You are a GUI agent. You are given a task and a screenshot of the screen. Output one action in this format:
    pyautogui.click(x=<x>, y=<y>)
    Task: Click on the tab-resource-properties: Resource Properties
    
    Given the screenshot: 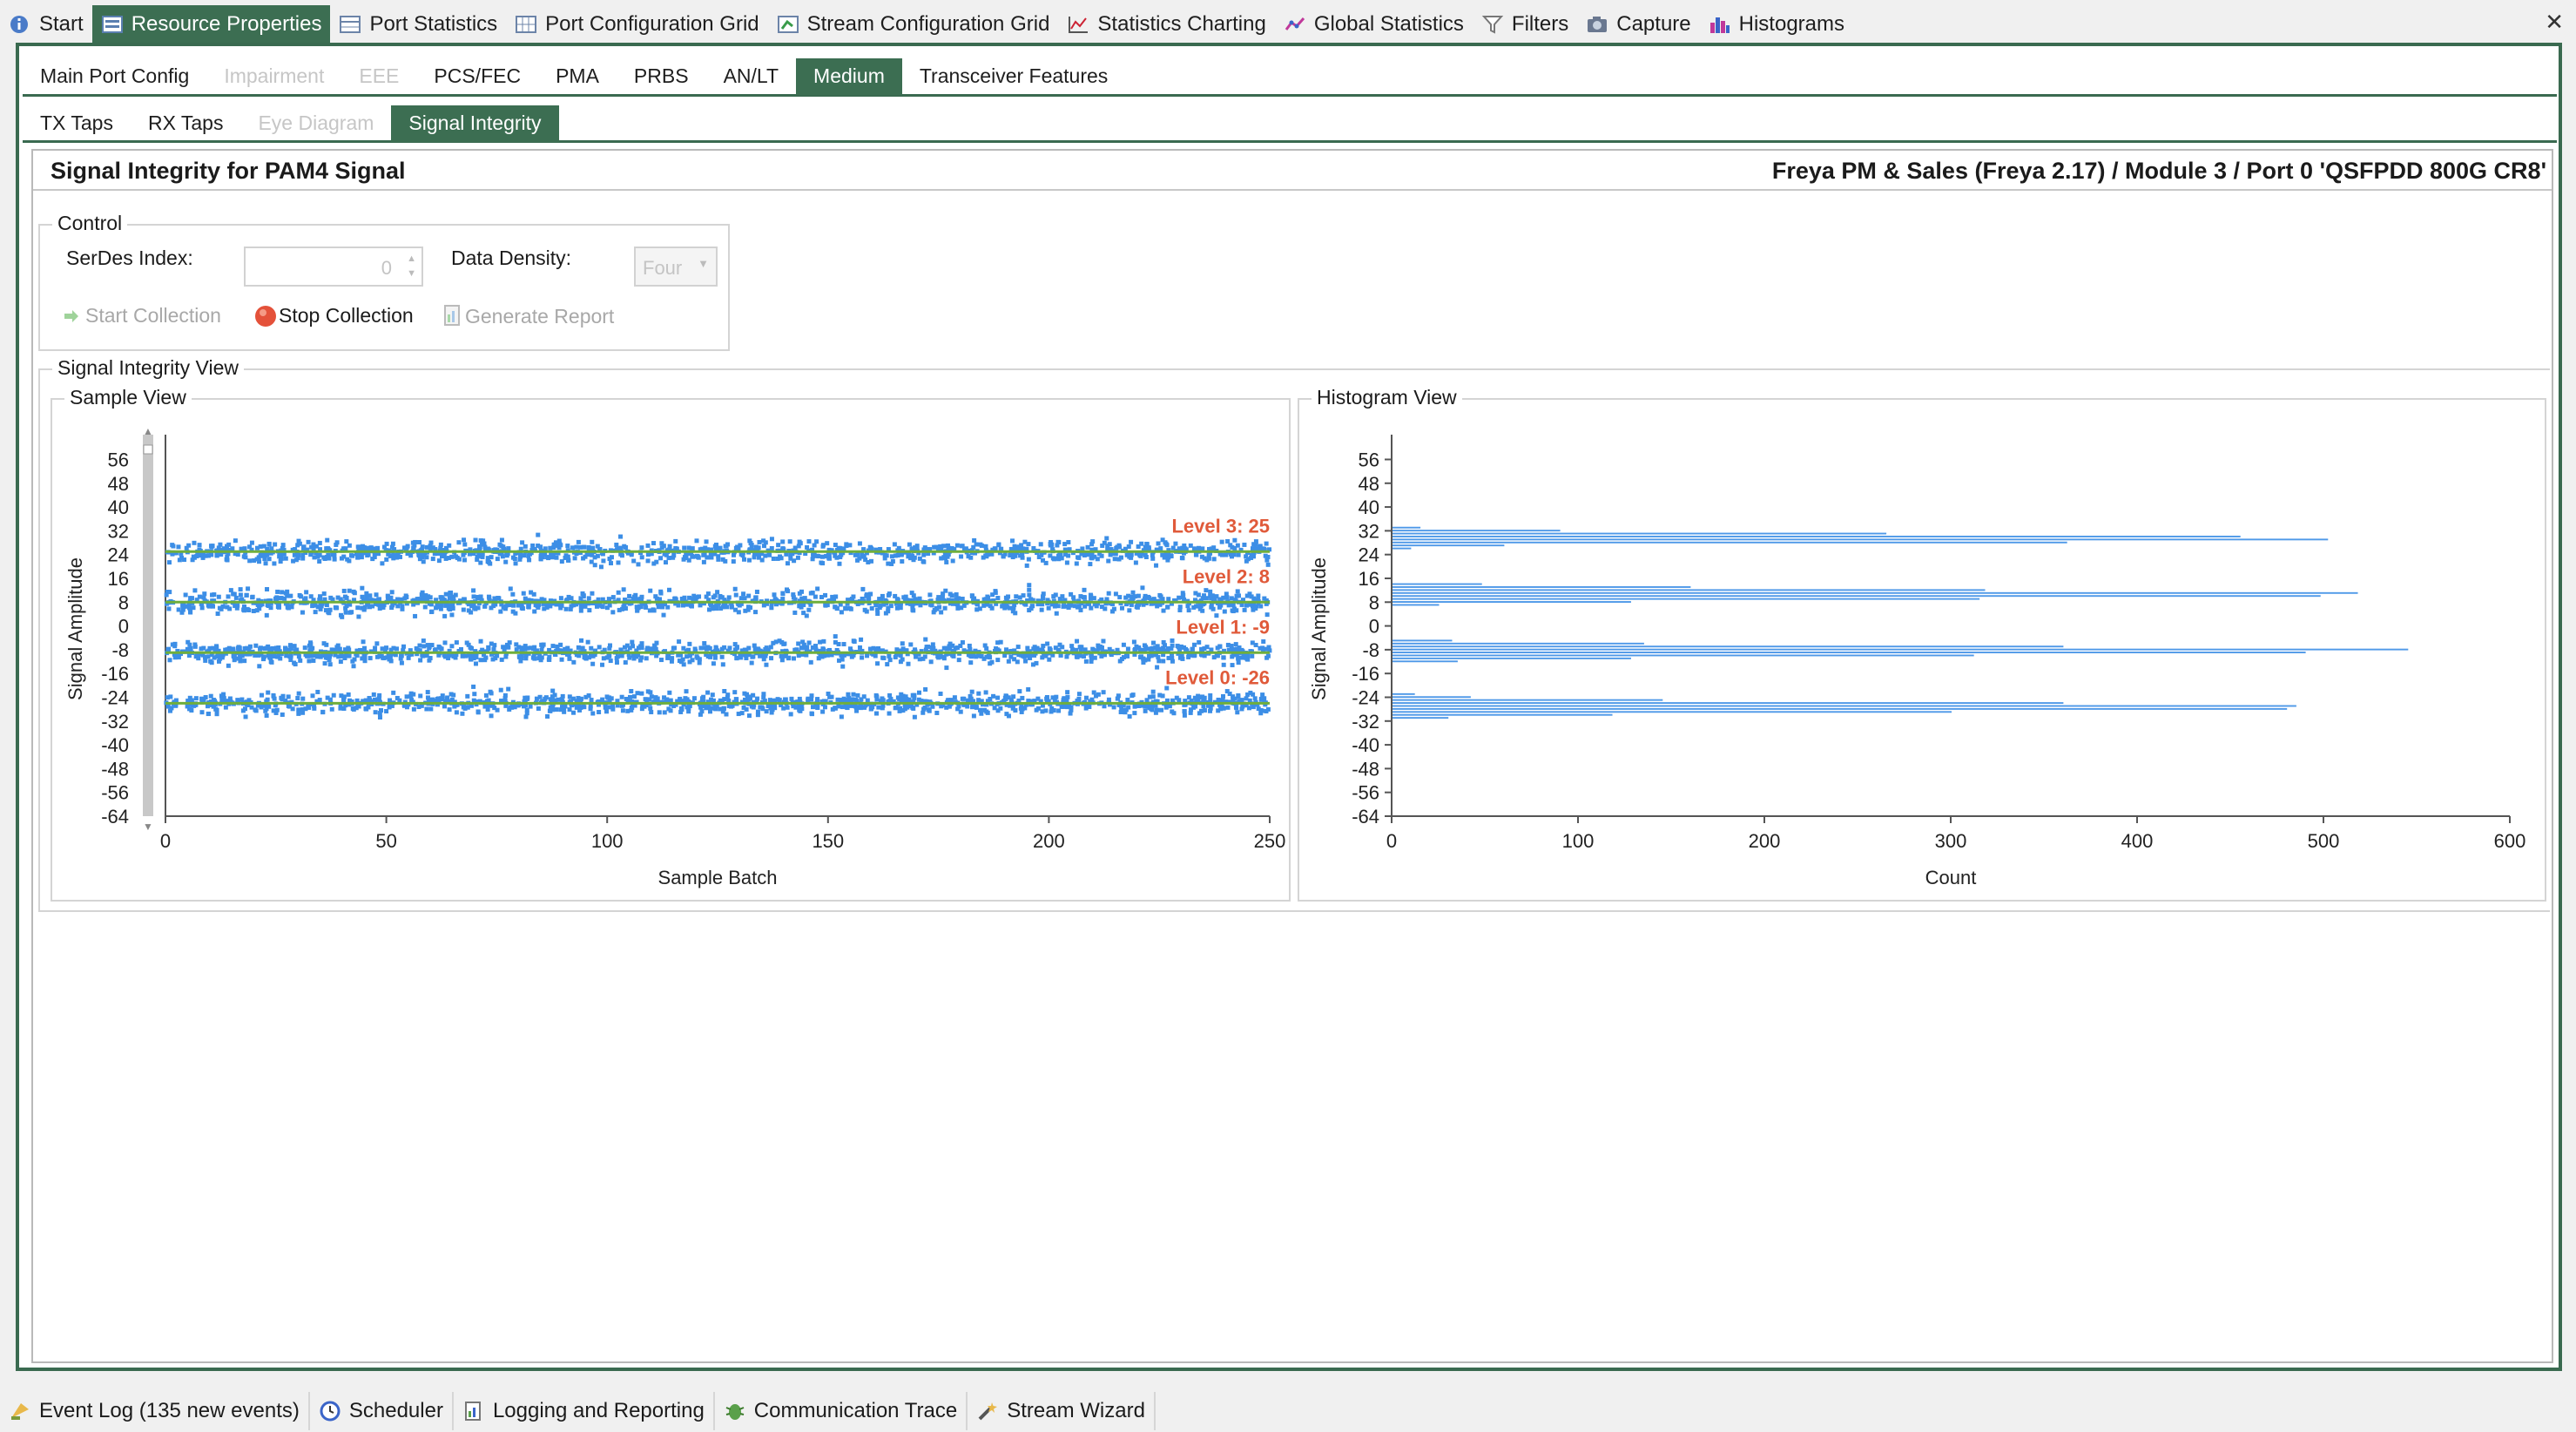 What is the action you would take?
    pyautogui.click(x=211, y=24)
    